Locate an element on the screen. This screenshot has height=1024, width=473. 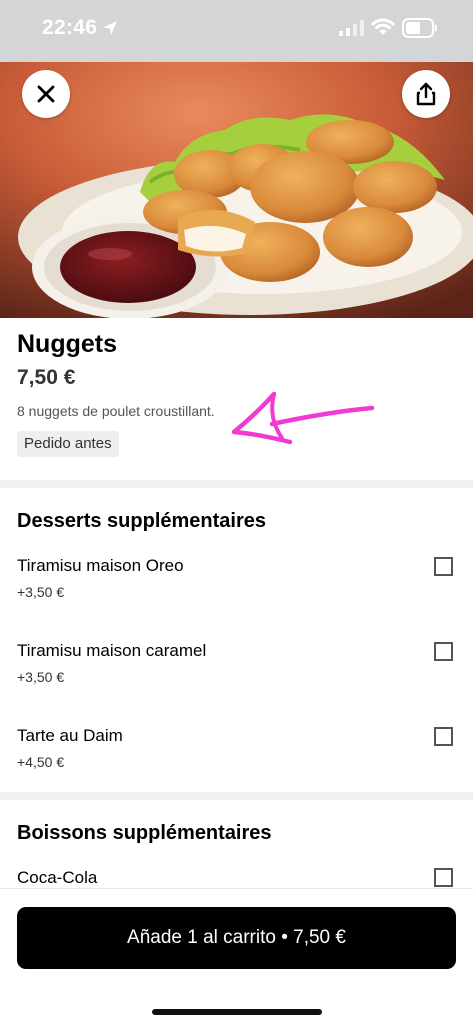
option-name: Tarte au Daim is located at coordinates (70, 735).